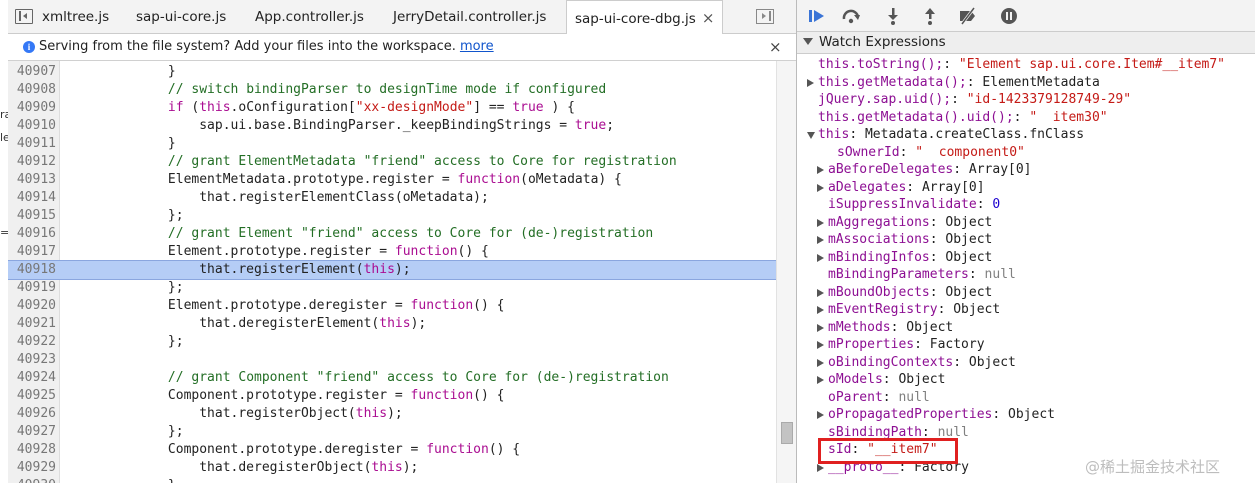 Image resolution: width=1255 pixels, height=483 pixels. Describe the element at coordinates (32, 144) in the screenshot. I see `line-number: 40911` at that location.